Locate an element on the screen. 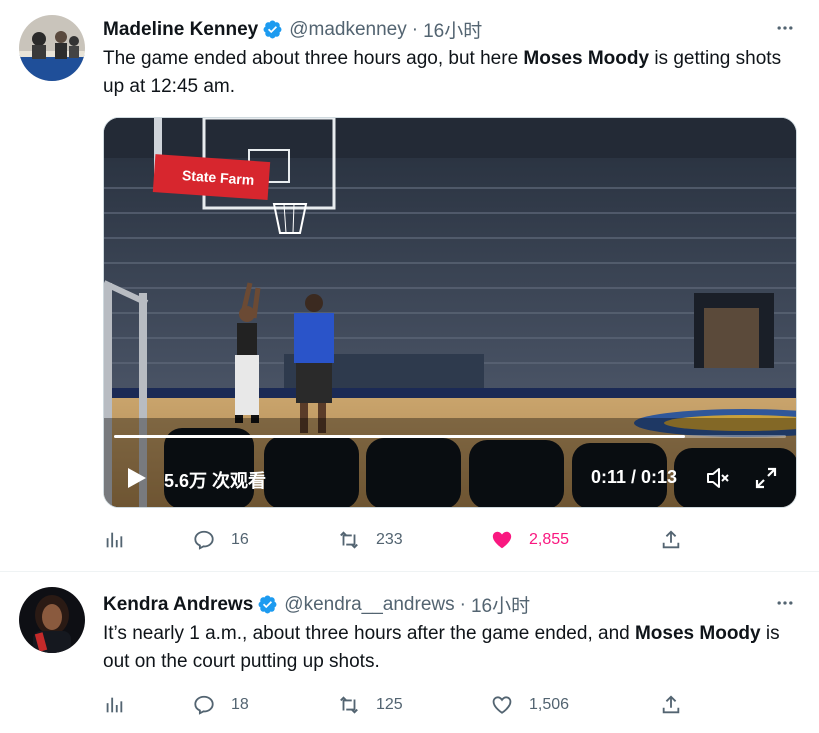  fullscreen-icon is located at coordinates (766, 478).